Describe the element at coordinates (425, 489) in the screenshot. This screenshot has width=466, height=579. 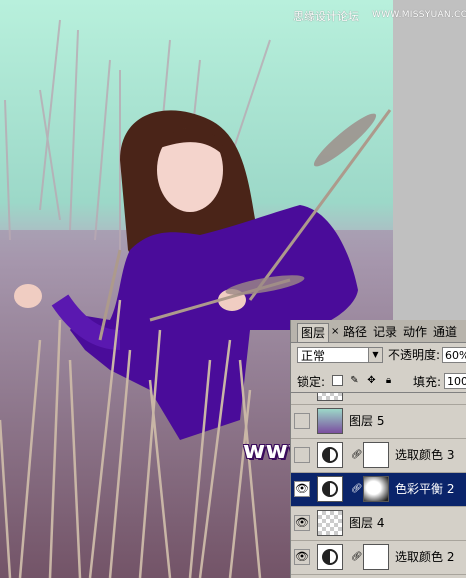
I see `layer-name: 色彩平衡 2` at that location.